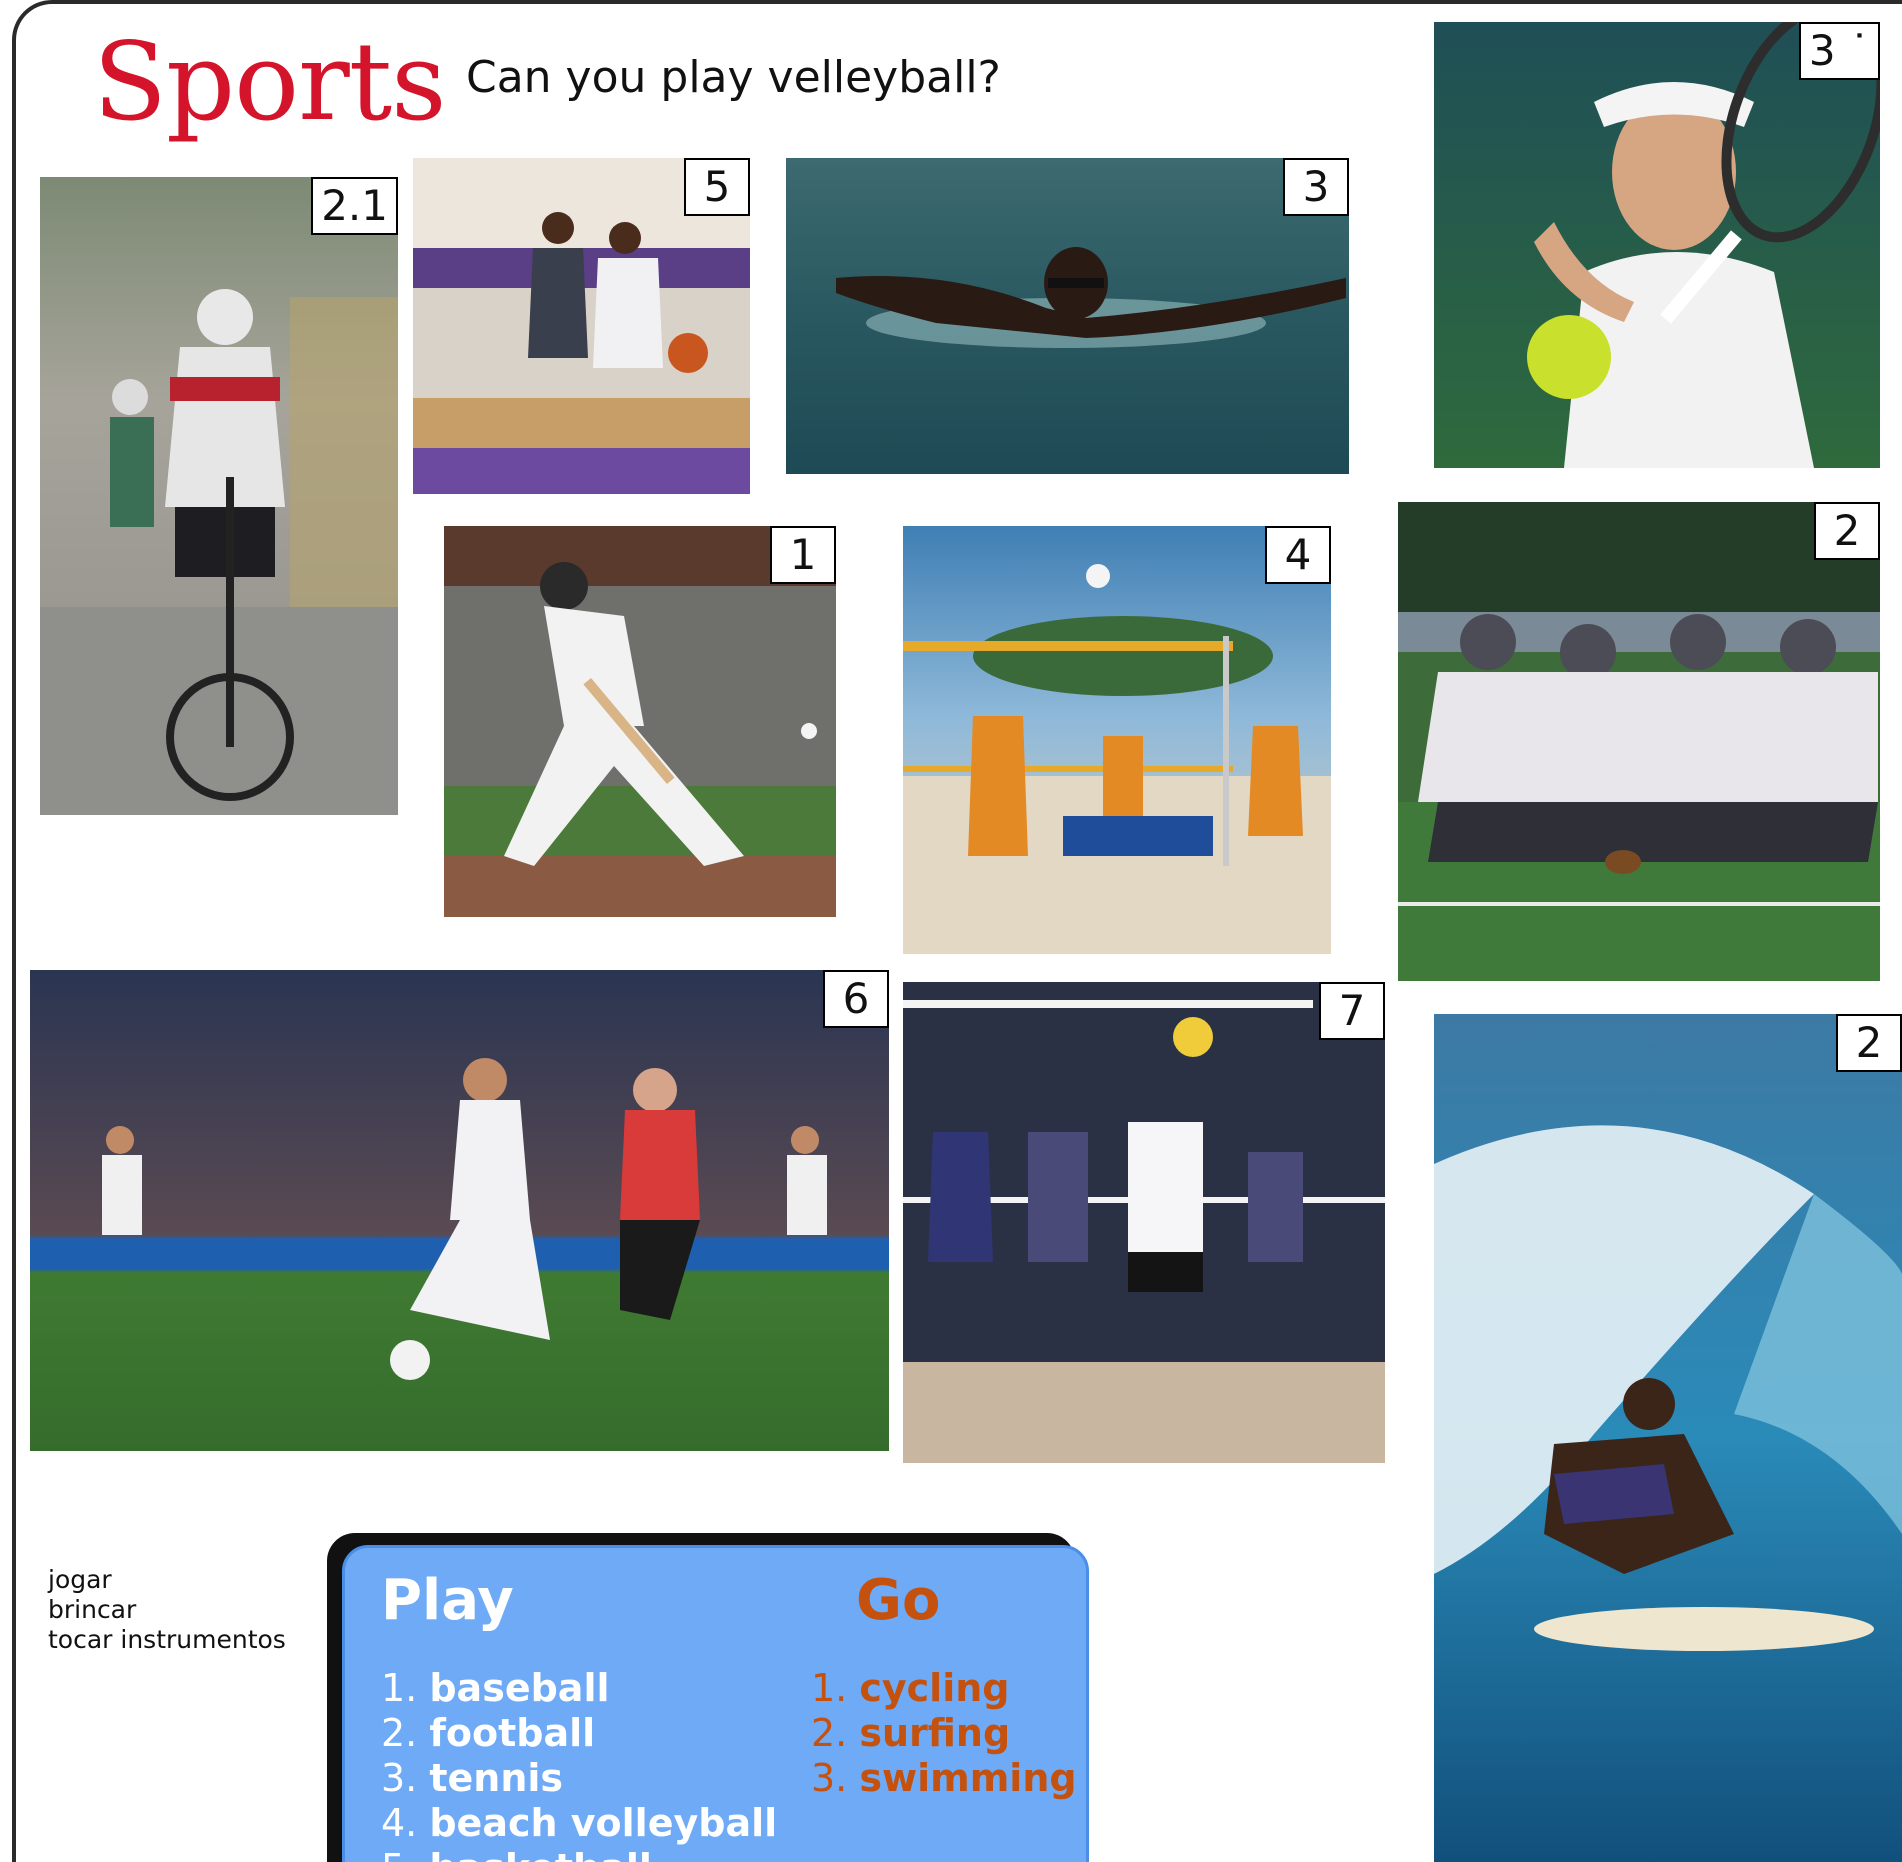 The height and width of the screenshot is (1862, 1902). Describe the element at coordinates (911, 1733) in the screenshot. I see `list-item: 2. surfing` at that location.